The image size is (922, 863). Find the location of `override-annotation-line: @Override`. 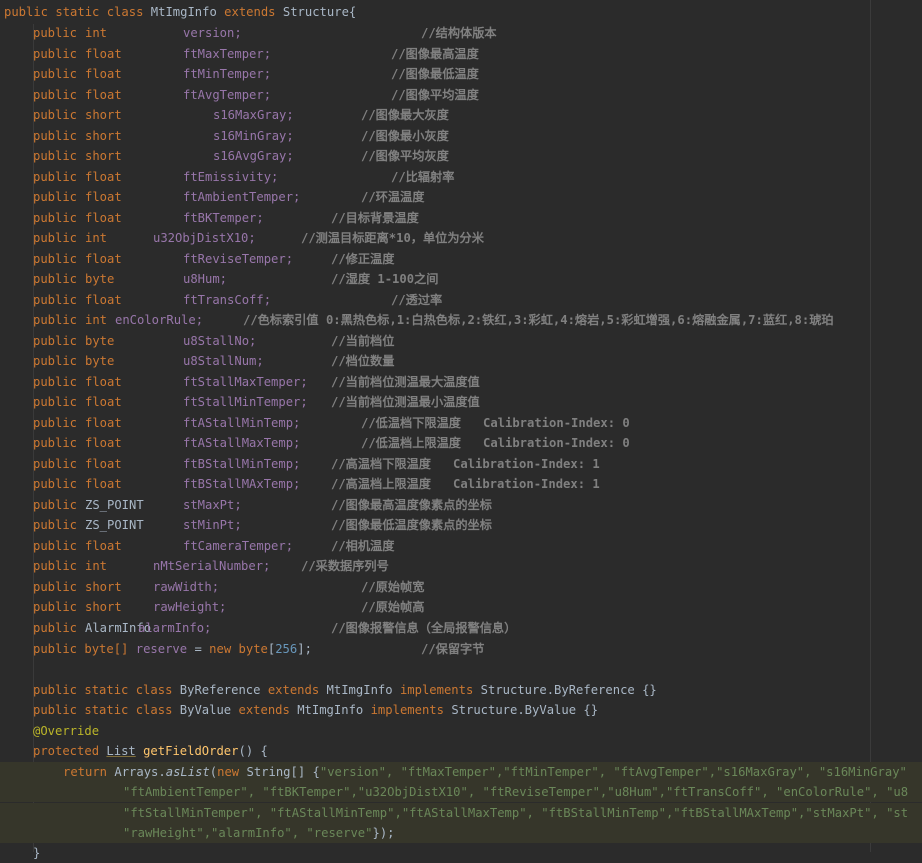

override-annotation-line: @Override is located at coordinates (477, 731).